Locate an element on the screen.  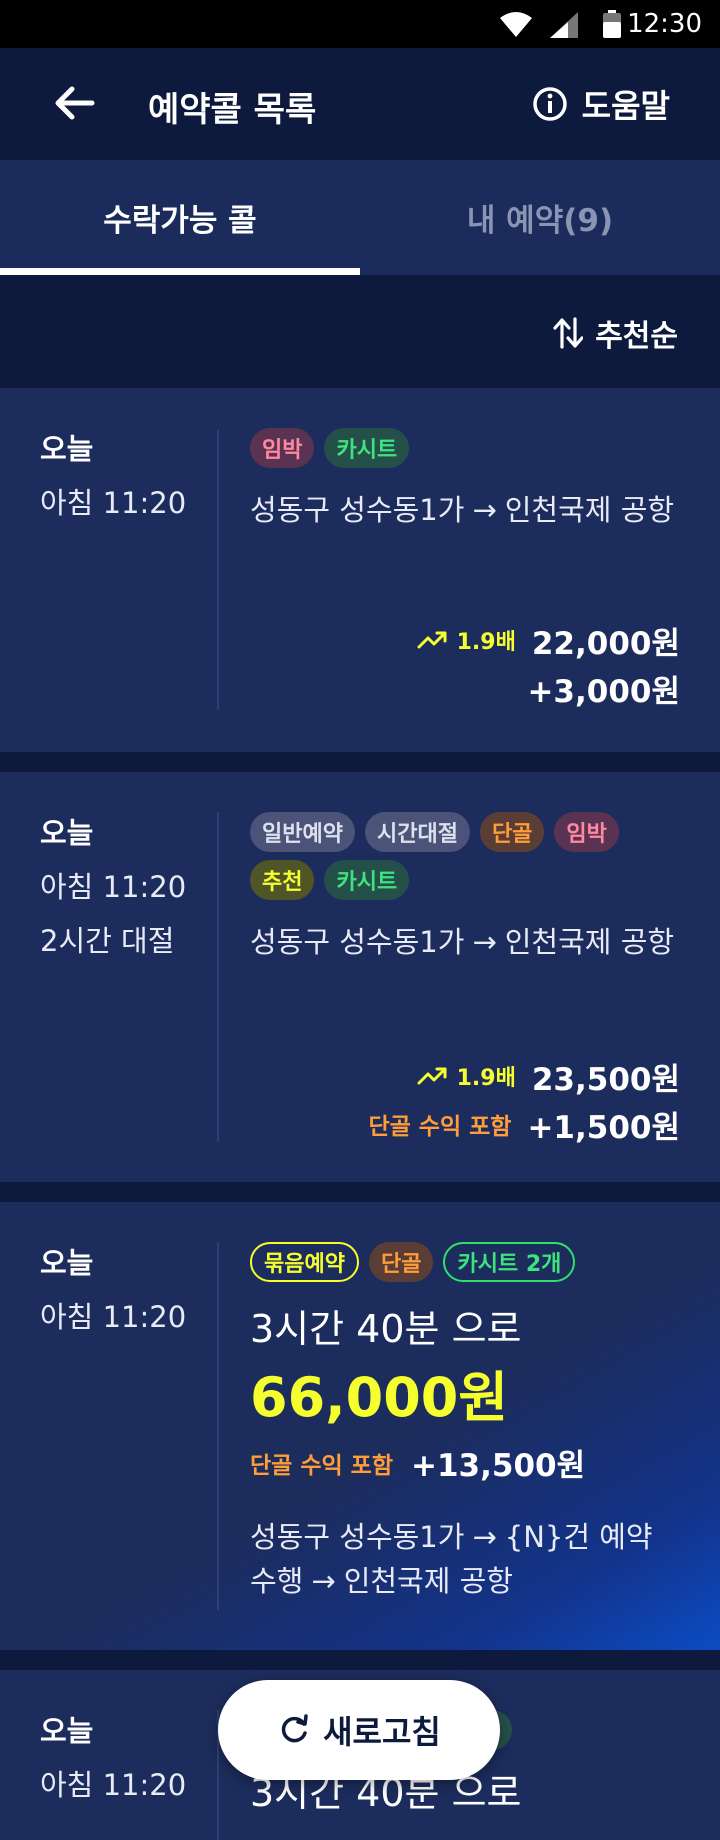
badge-list: 일반예약 시간대절 단골 임박 추천 카시트 is located at coordinates (465, 856).